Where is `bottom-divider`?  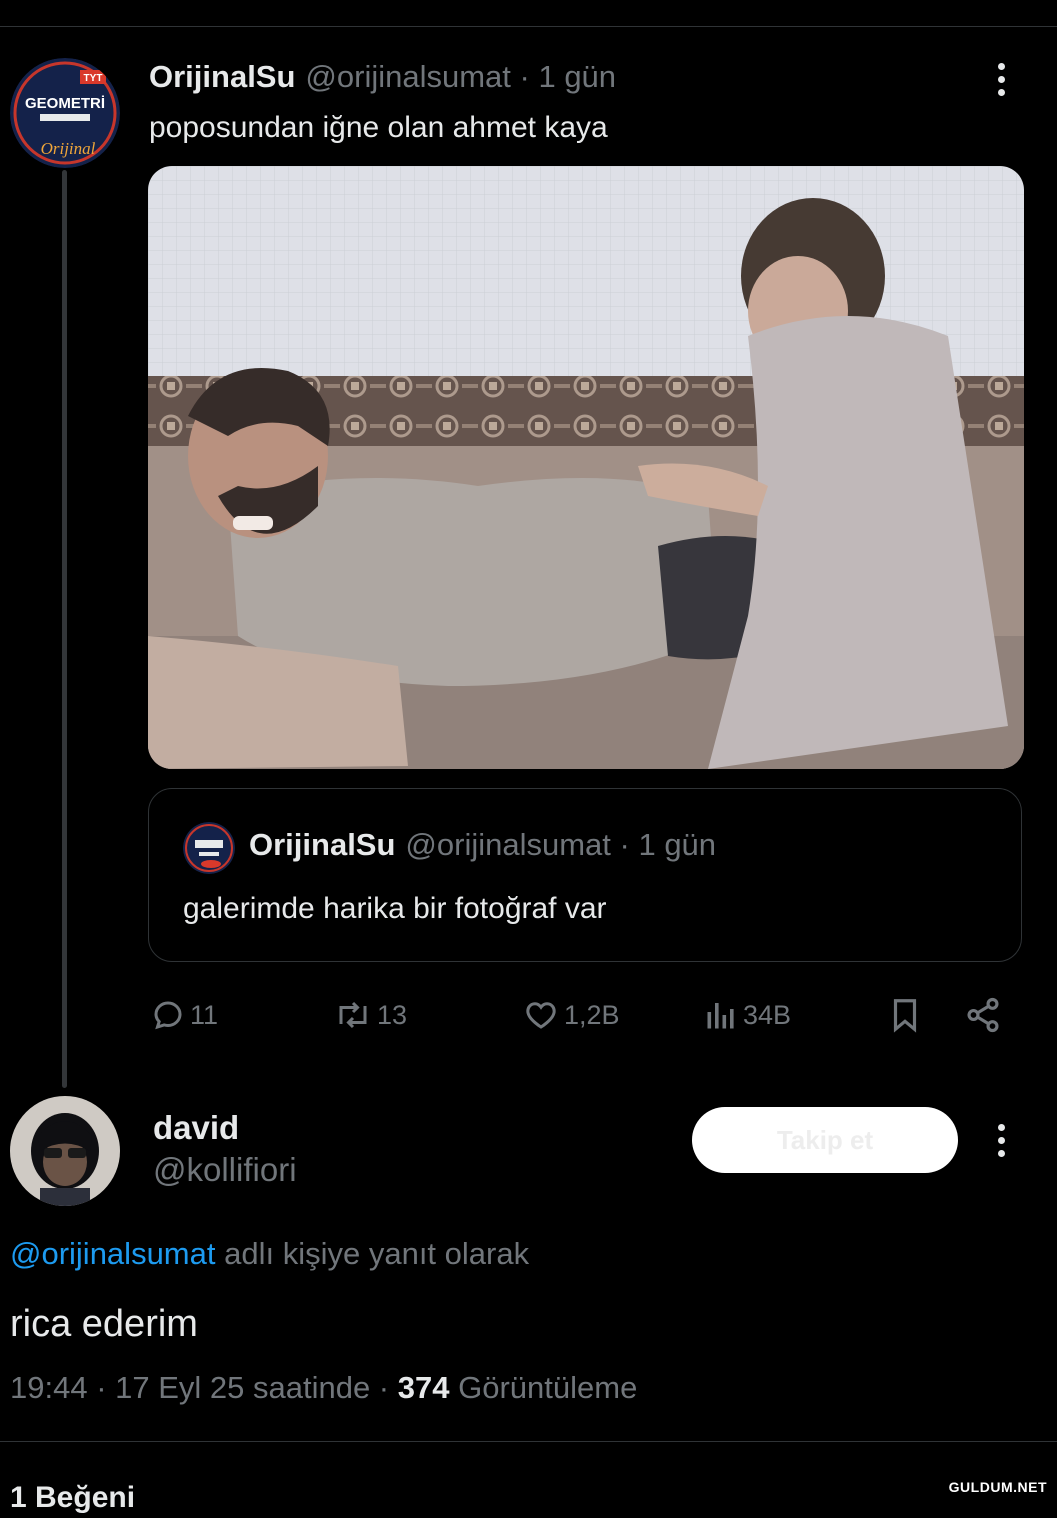
bottom-divider is located at coordinates (528, 1441).